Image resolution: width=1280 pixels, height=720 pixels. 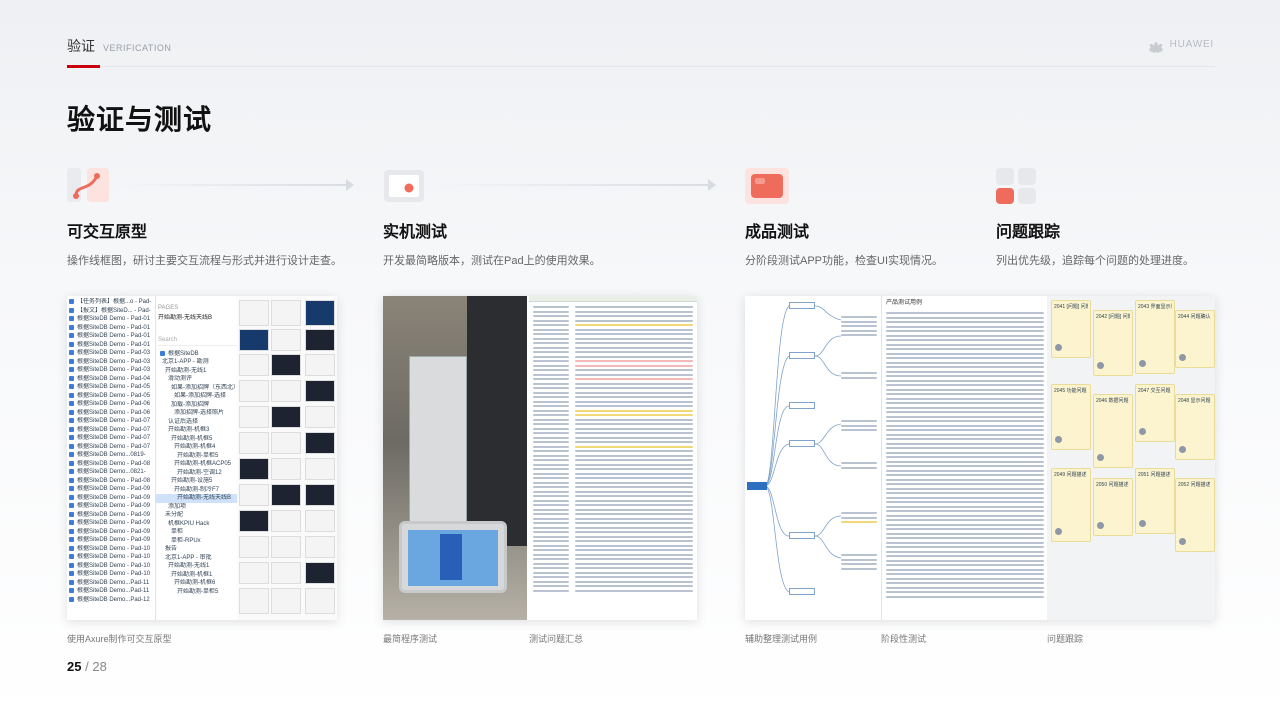 I want to click on tree-item: 根据SiteDB Demo...0819-, so click(x=112, y=455).